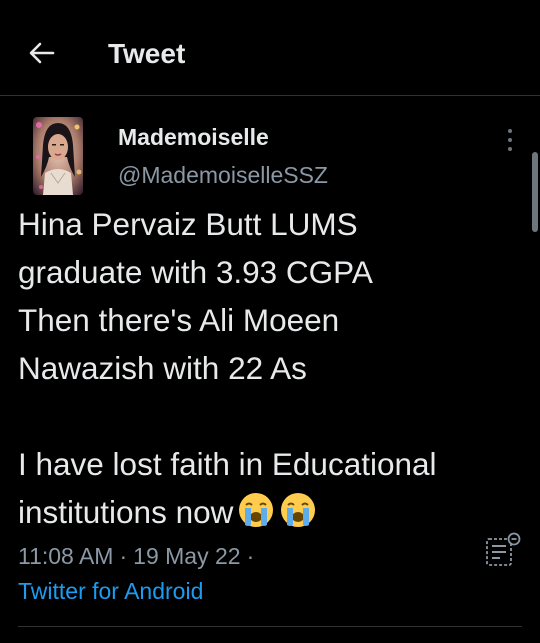  Describe the element at coordinates (58, 156) in the screenshot. I see `avatar` at that location.